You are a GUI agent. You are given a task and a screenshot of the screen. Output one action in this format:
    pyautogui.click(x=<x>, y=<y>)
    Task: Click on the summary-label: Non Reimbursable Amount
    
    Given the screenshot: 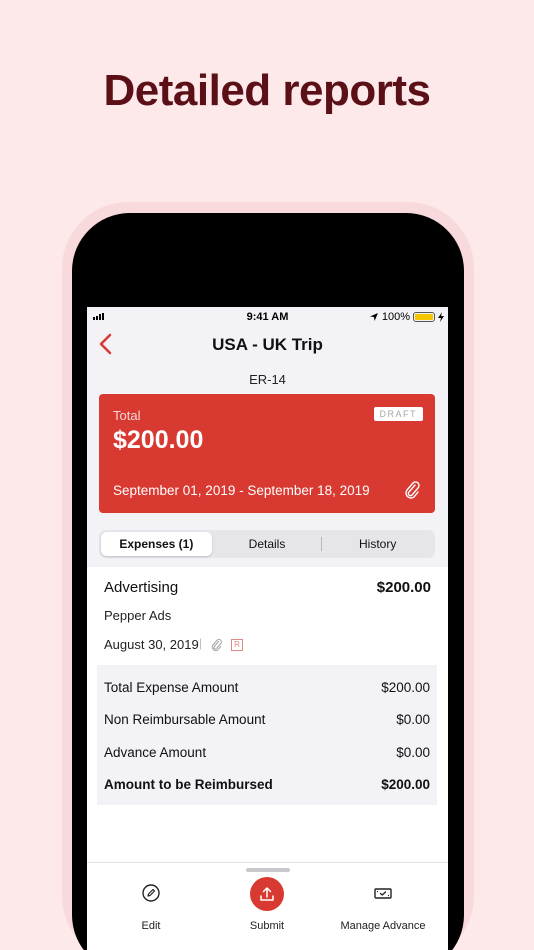 What is the action you would take?
    pyautogui.click(x=185, y=720)
    